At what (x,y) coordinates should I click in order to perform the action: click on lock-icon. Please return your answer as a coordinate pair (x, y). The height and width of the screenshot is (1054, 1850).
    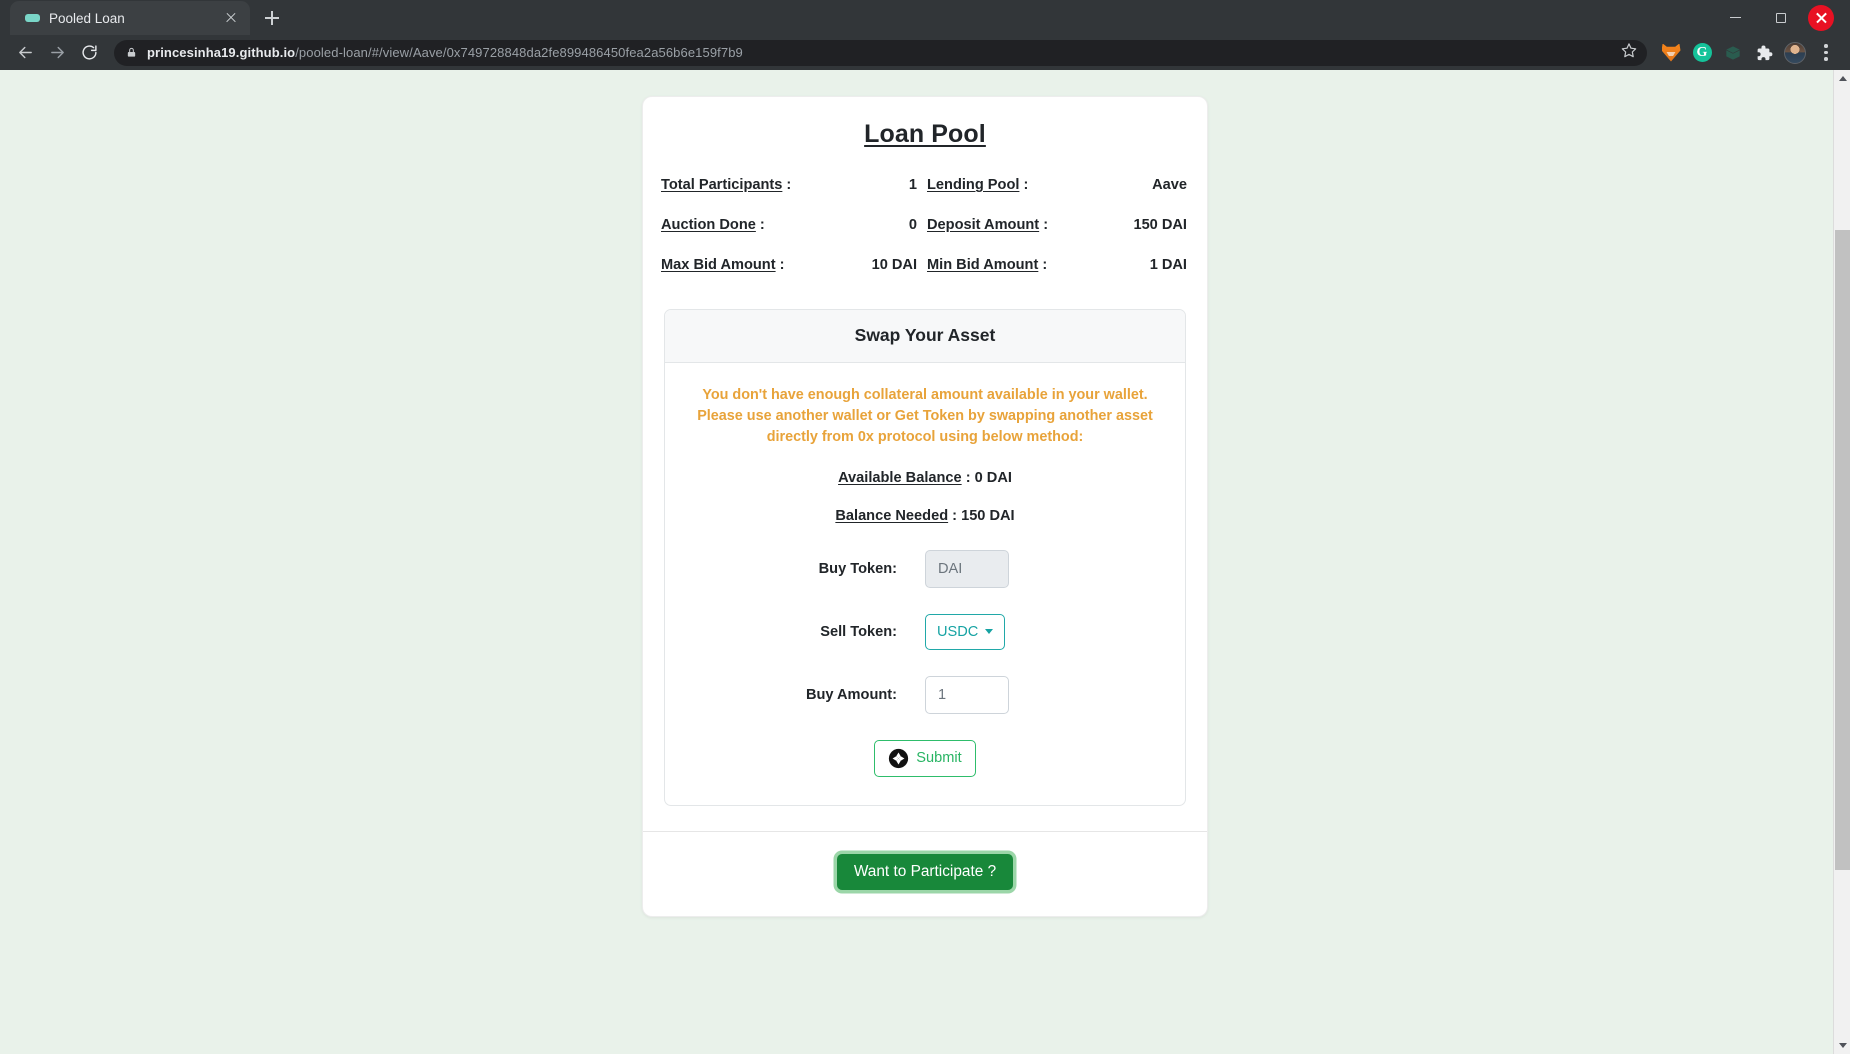
    Looking at the image, I should click on (132, 52).